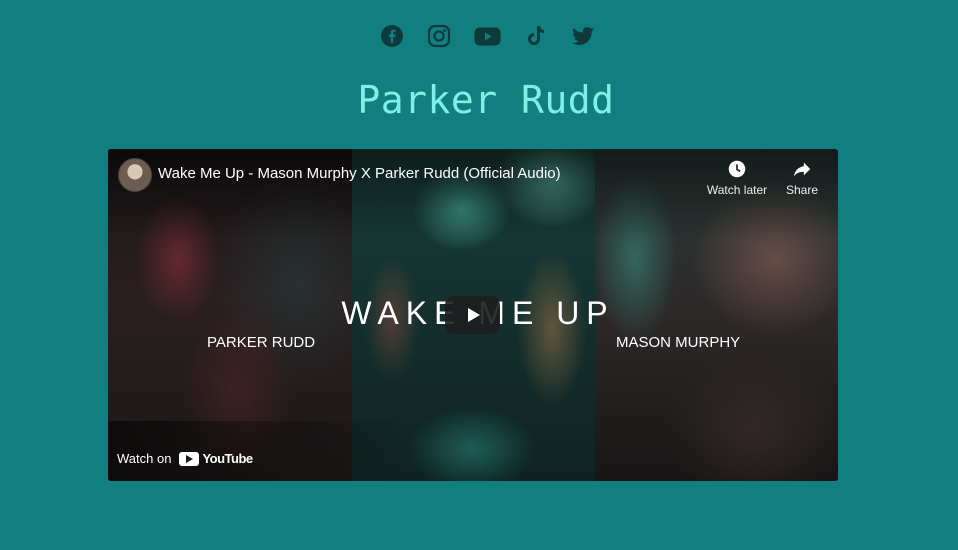 The image size is (958, 550). What do you see at coordinates (135, 175) in the screenshot?
I see `channel-avatar` at bounding box center [135, 175].